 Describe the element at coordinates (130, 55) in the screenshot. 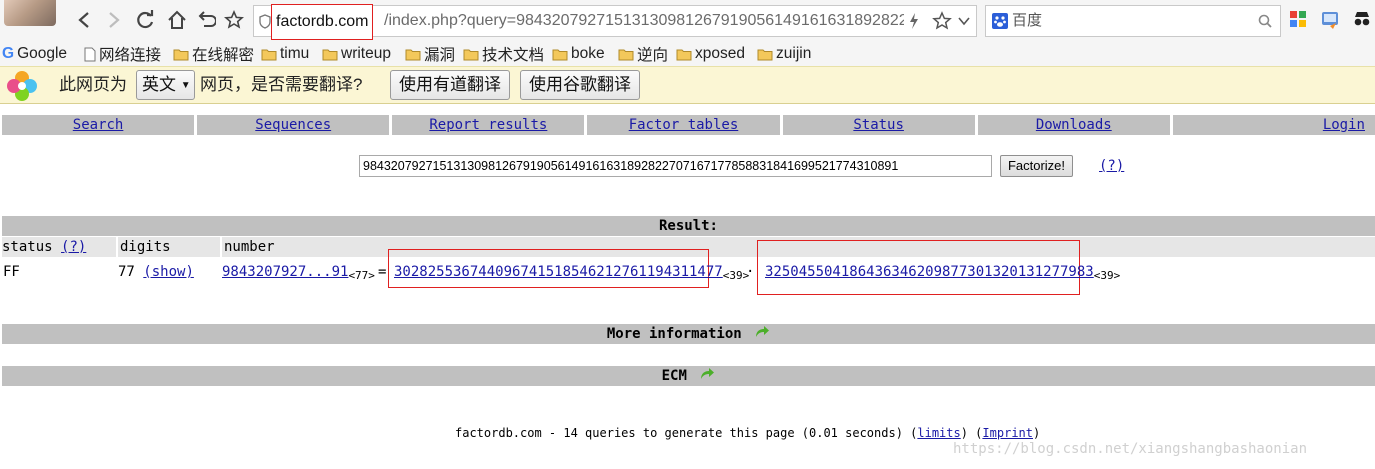

I see `bookmark-label: 网络连接` at that location.